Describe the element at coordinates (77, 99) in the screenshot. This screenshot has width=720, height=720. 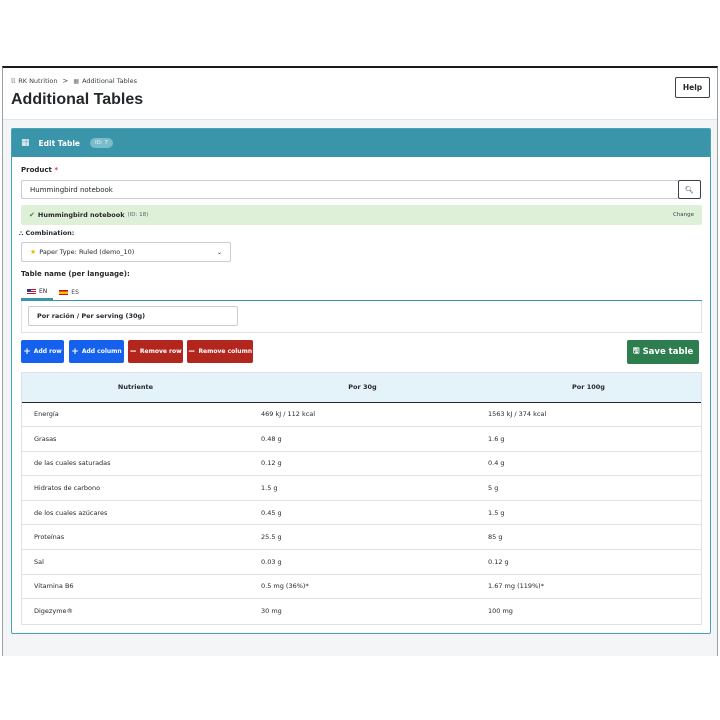
I see `page-title: Additional Tables` at that location.